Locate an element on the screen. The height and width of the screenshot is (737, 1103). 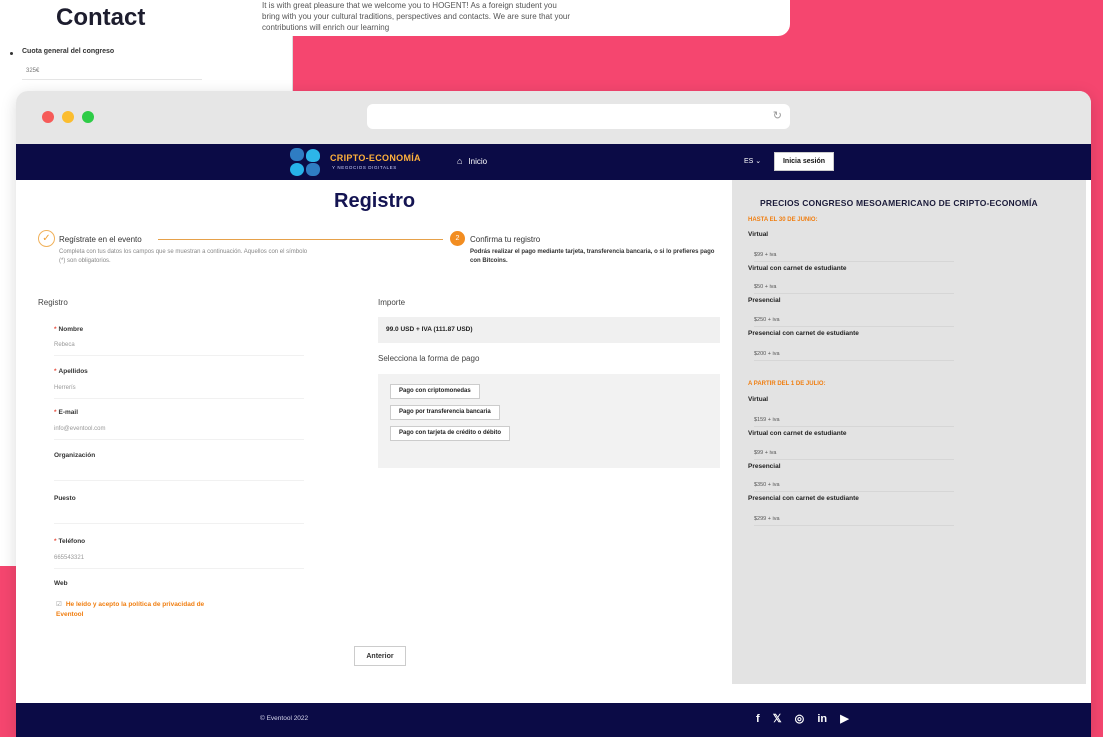
facebook-icon: f is located at coordinates (758, 719).